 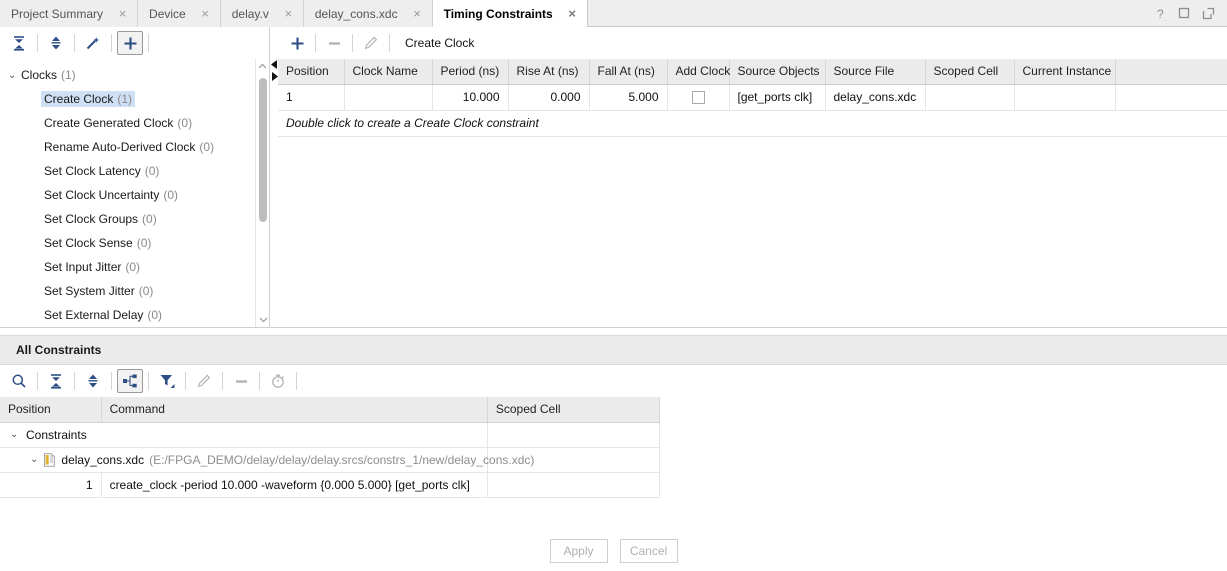 I want to click on add-constraint-icon, so click(x=130, y=43).